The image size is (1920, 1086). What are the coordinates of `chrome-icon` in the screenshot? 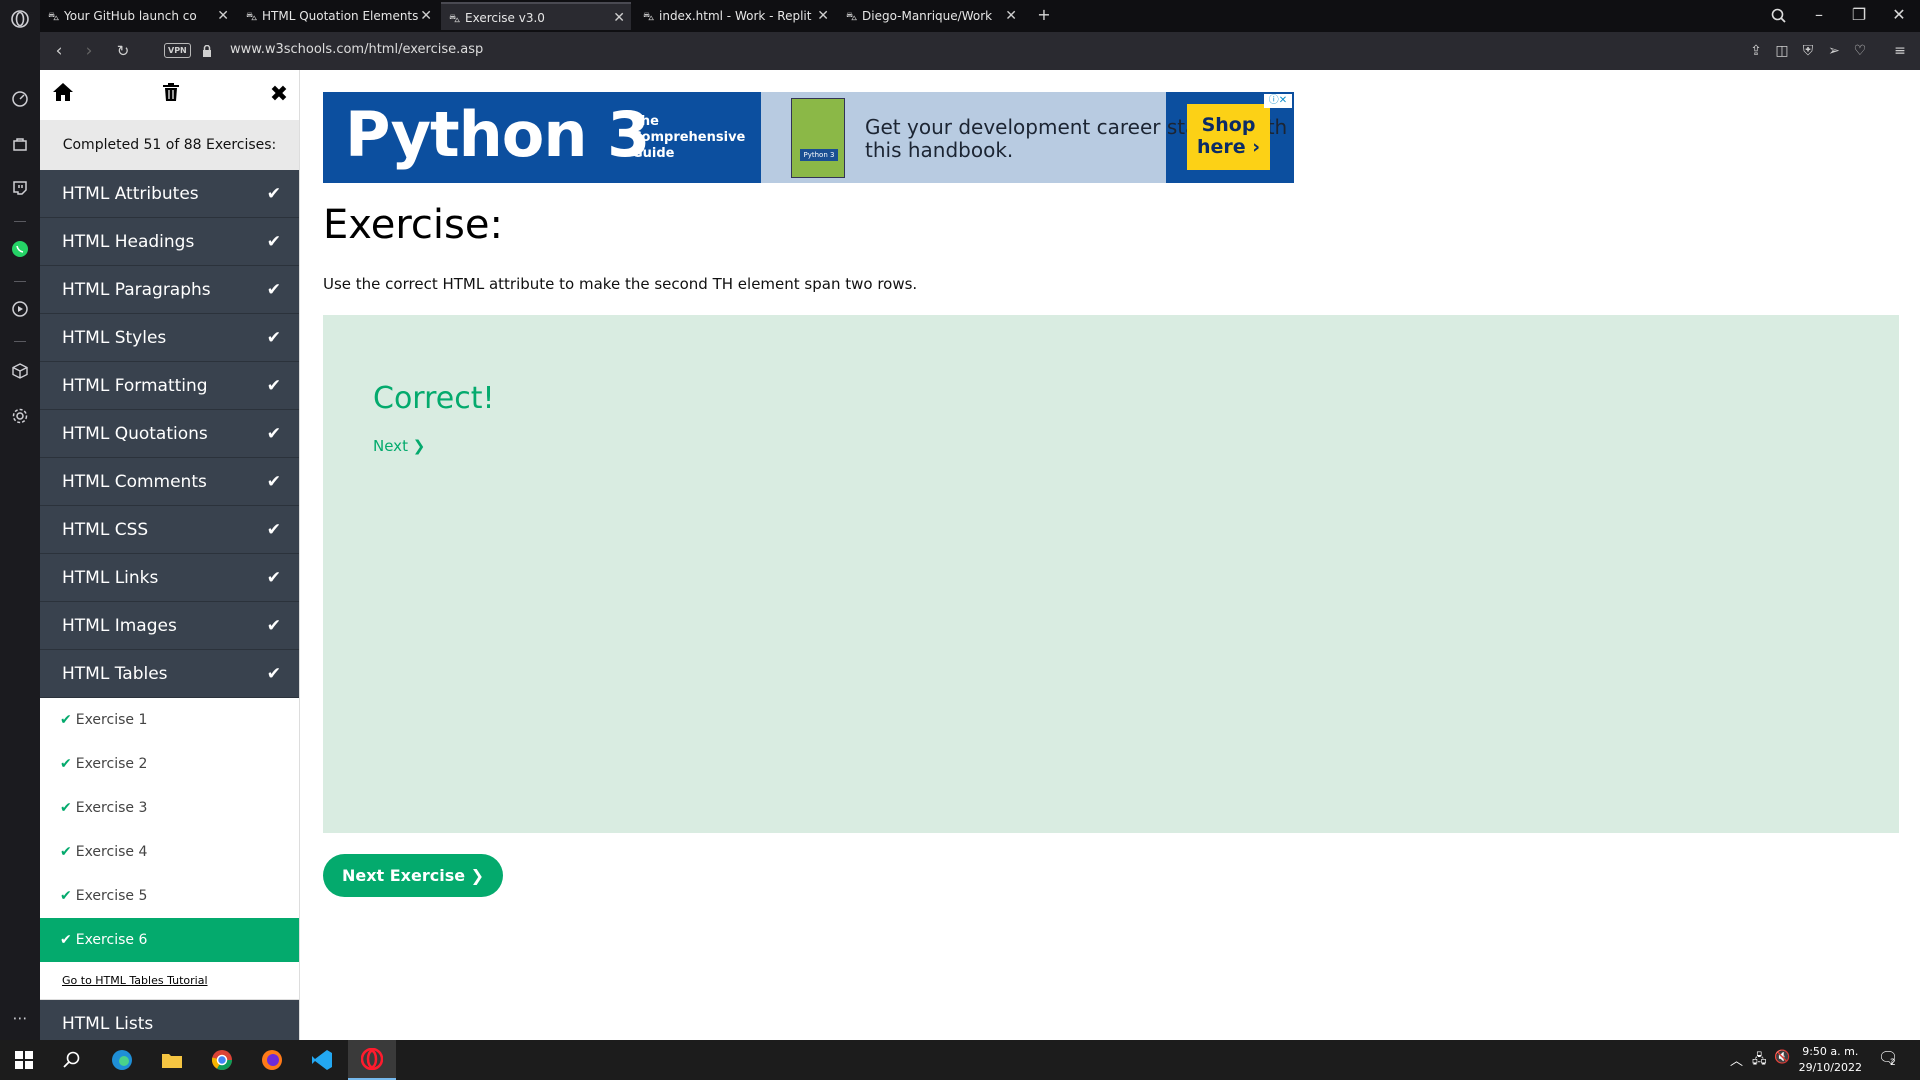 It's located at (222, 1060).